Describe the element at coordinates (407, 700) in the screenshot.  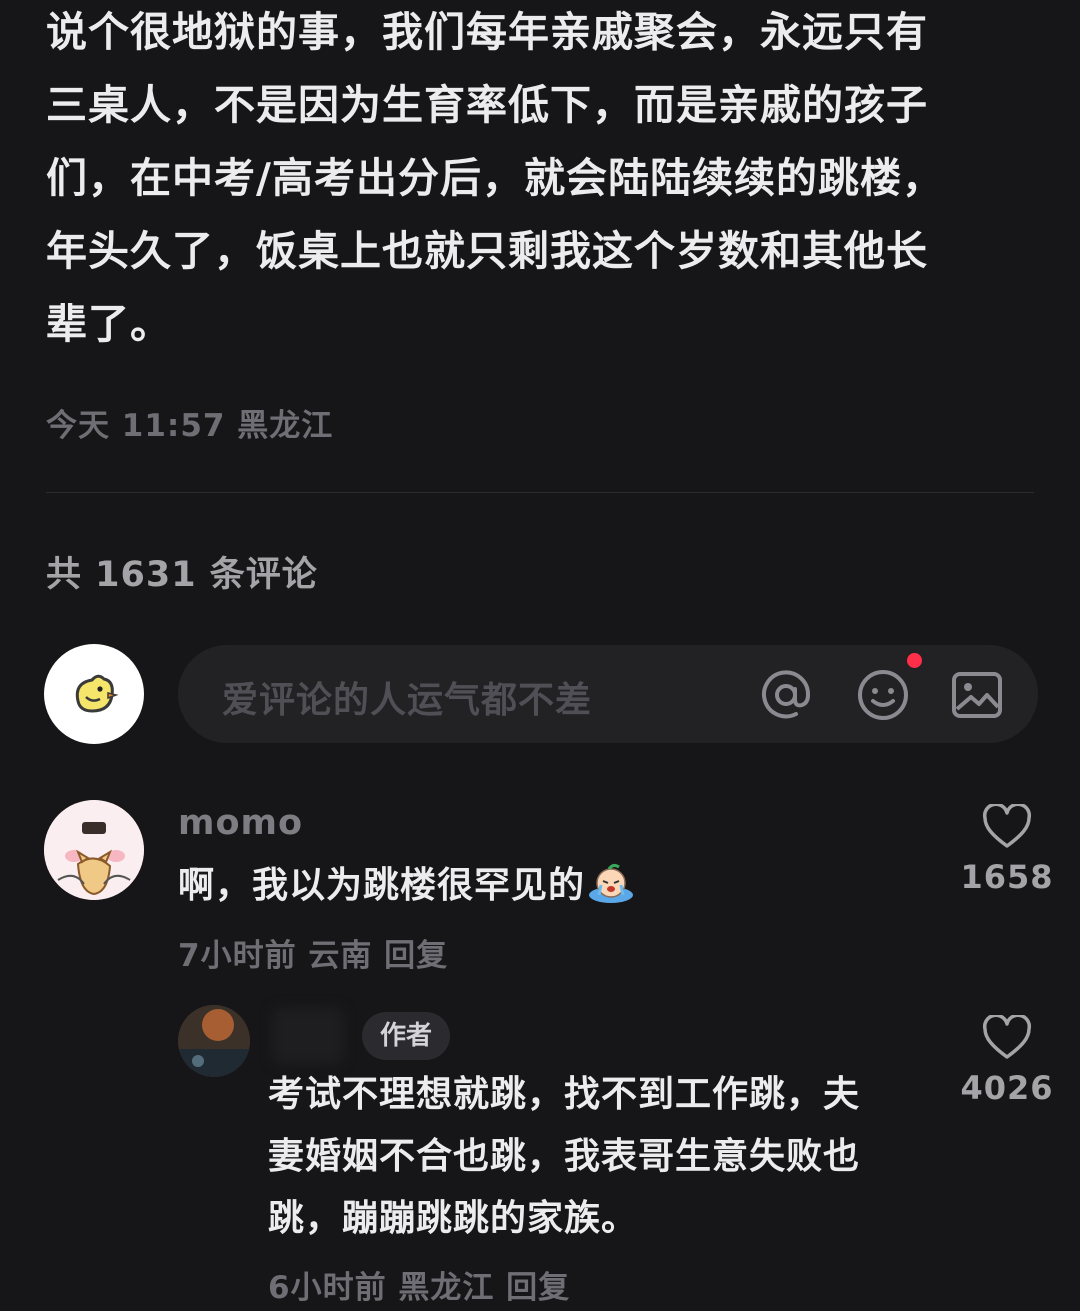
I see `comment-input-placeholder: 爱评论的人运气都不差` at that location.